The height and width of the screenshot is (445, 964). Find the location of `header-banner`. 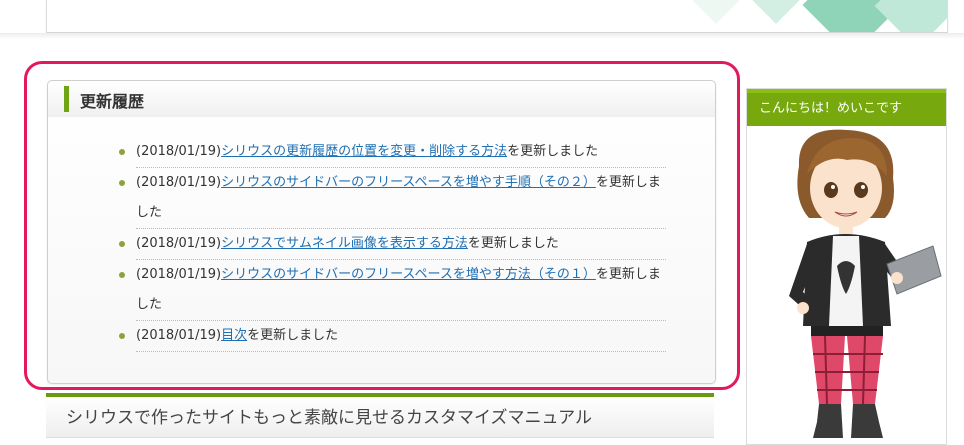

header-banner is located at coordinates (497, 16).